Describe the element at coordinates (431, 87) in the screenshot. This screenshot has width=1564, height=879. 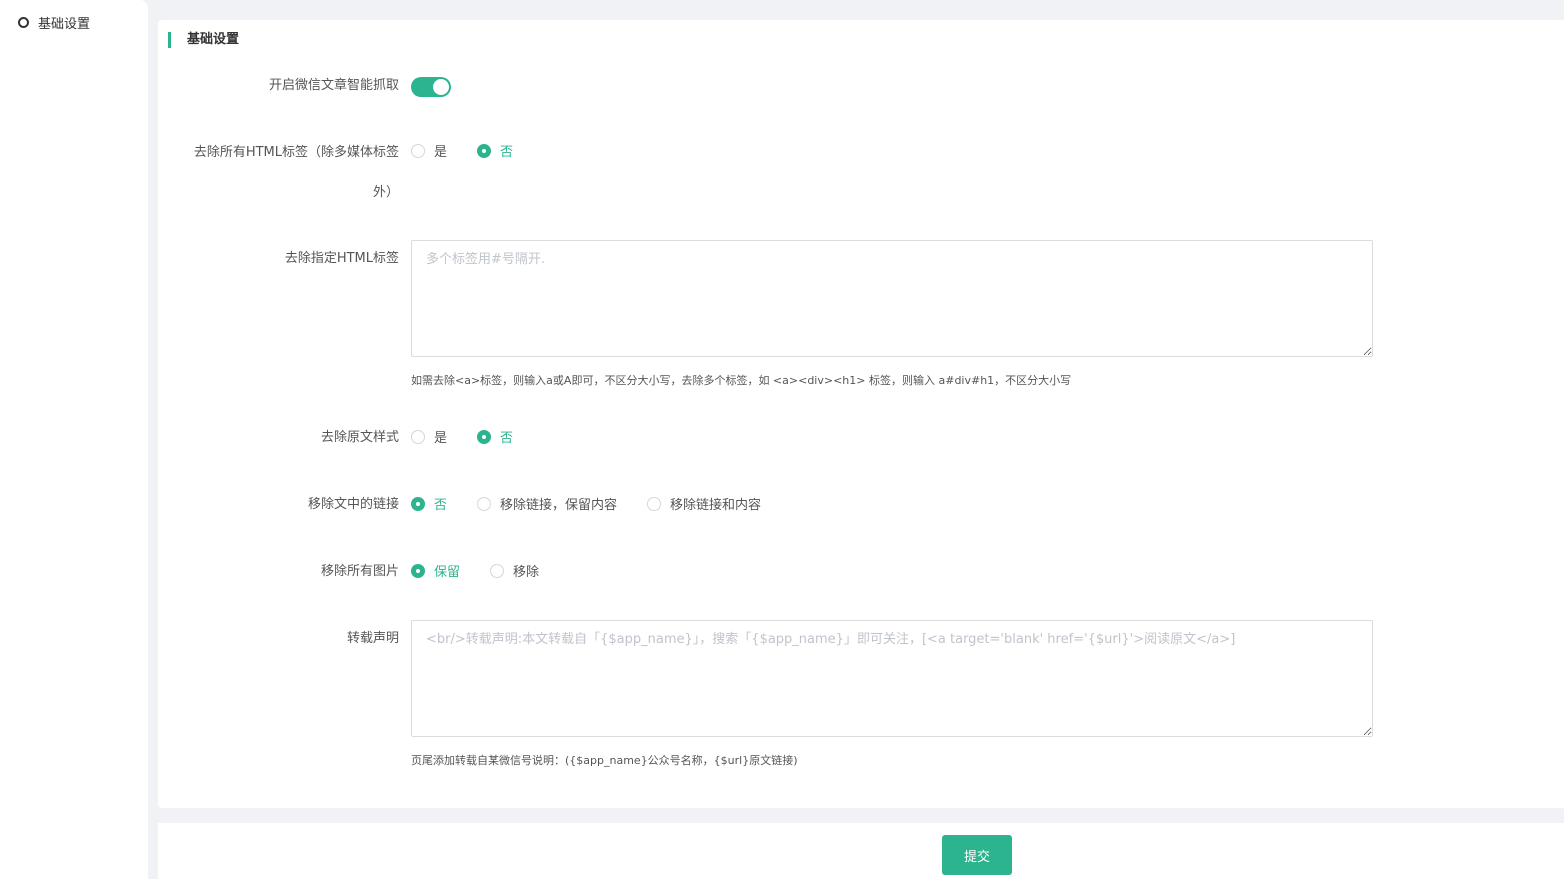
I see `smart-fetch-toggle` at that location.